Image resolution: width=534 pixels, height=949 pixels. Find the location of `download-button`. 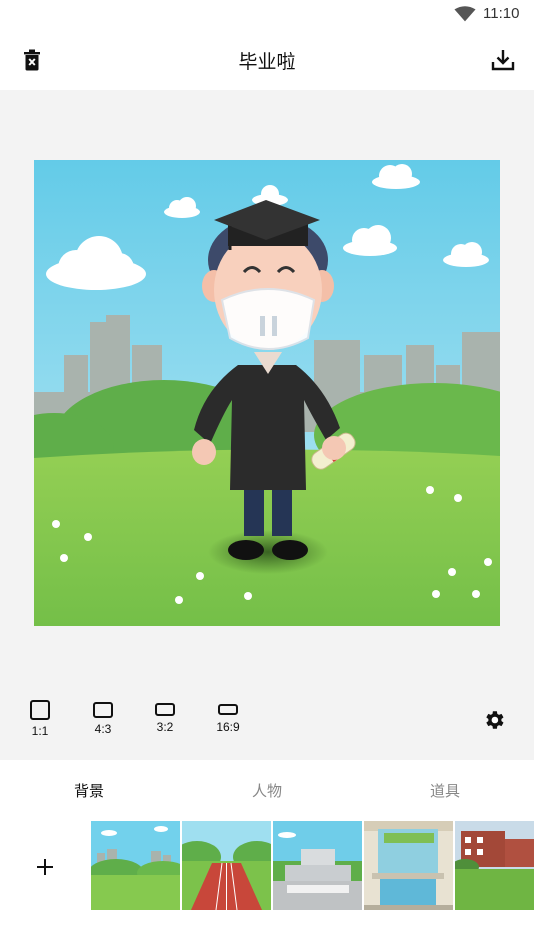

download-button is located at coordinates (503, 60).